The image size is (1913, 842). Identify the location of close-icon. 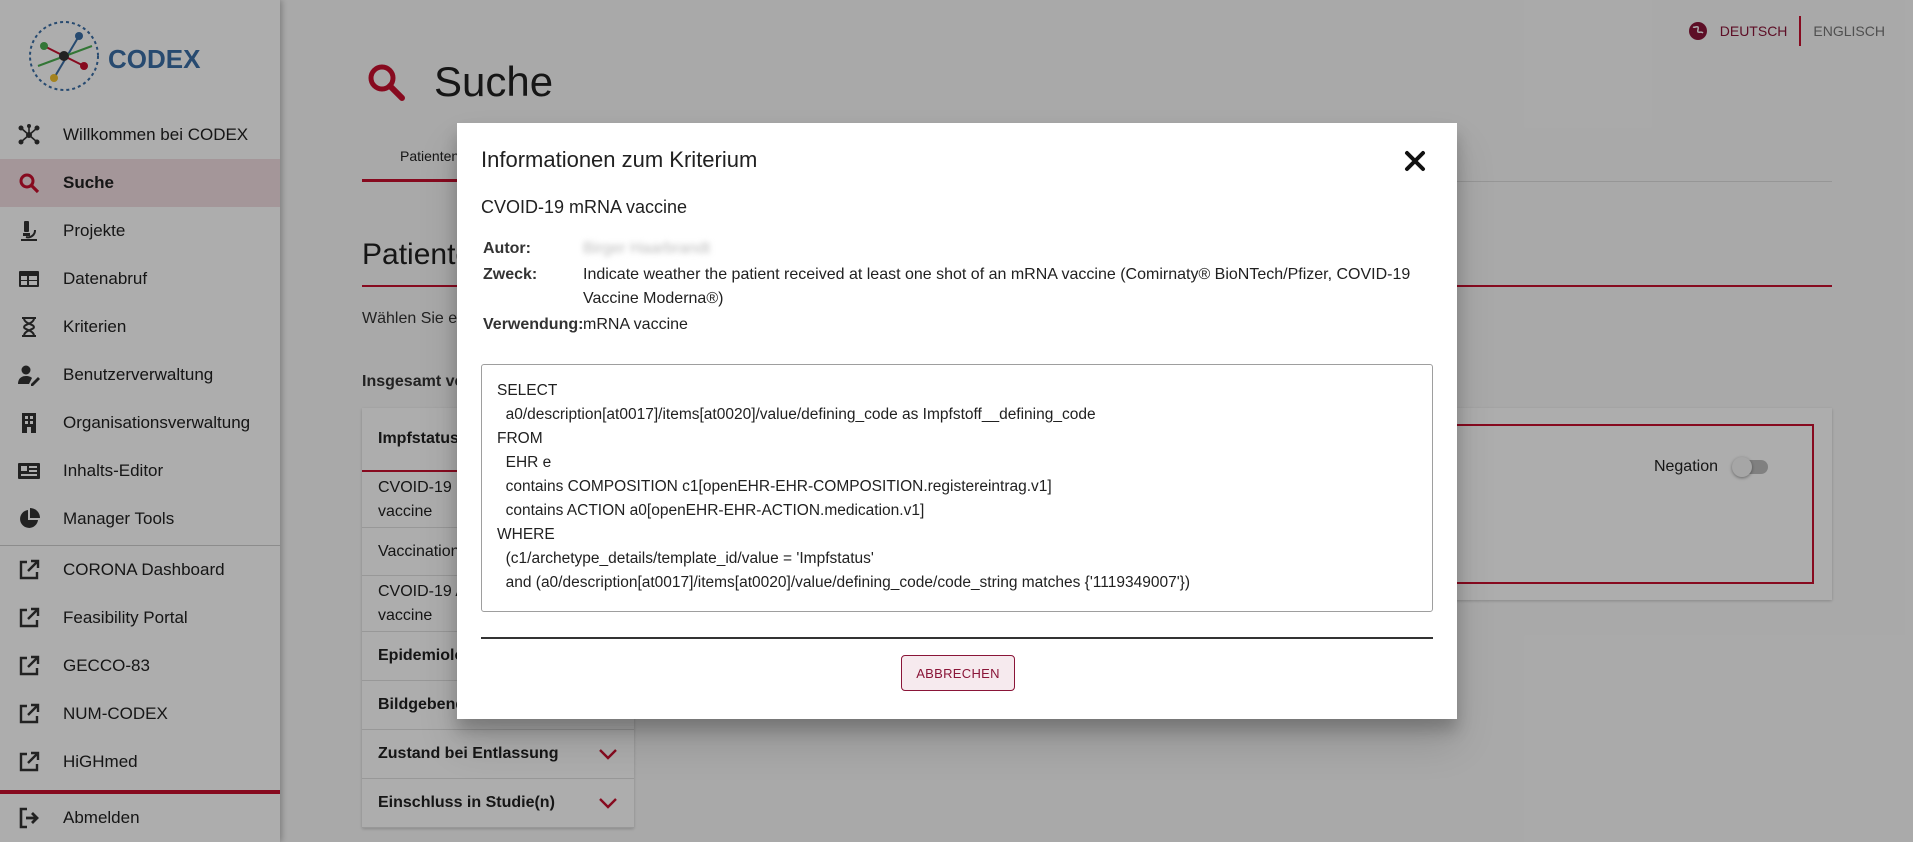
(1415, 161).